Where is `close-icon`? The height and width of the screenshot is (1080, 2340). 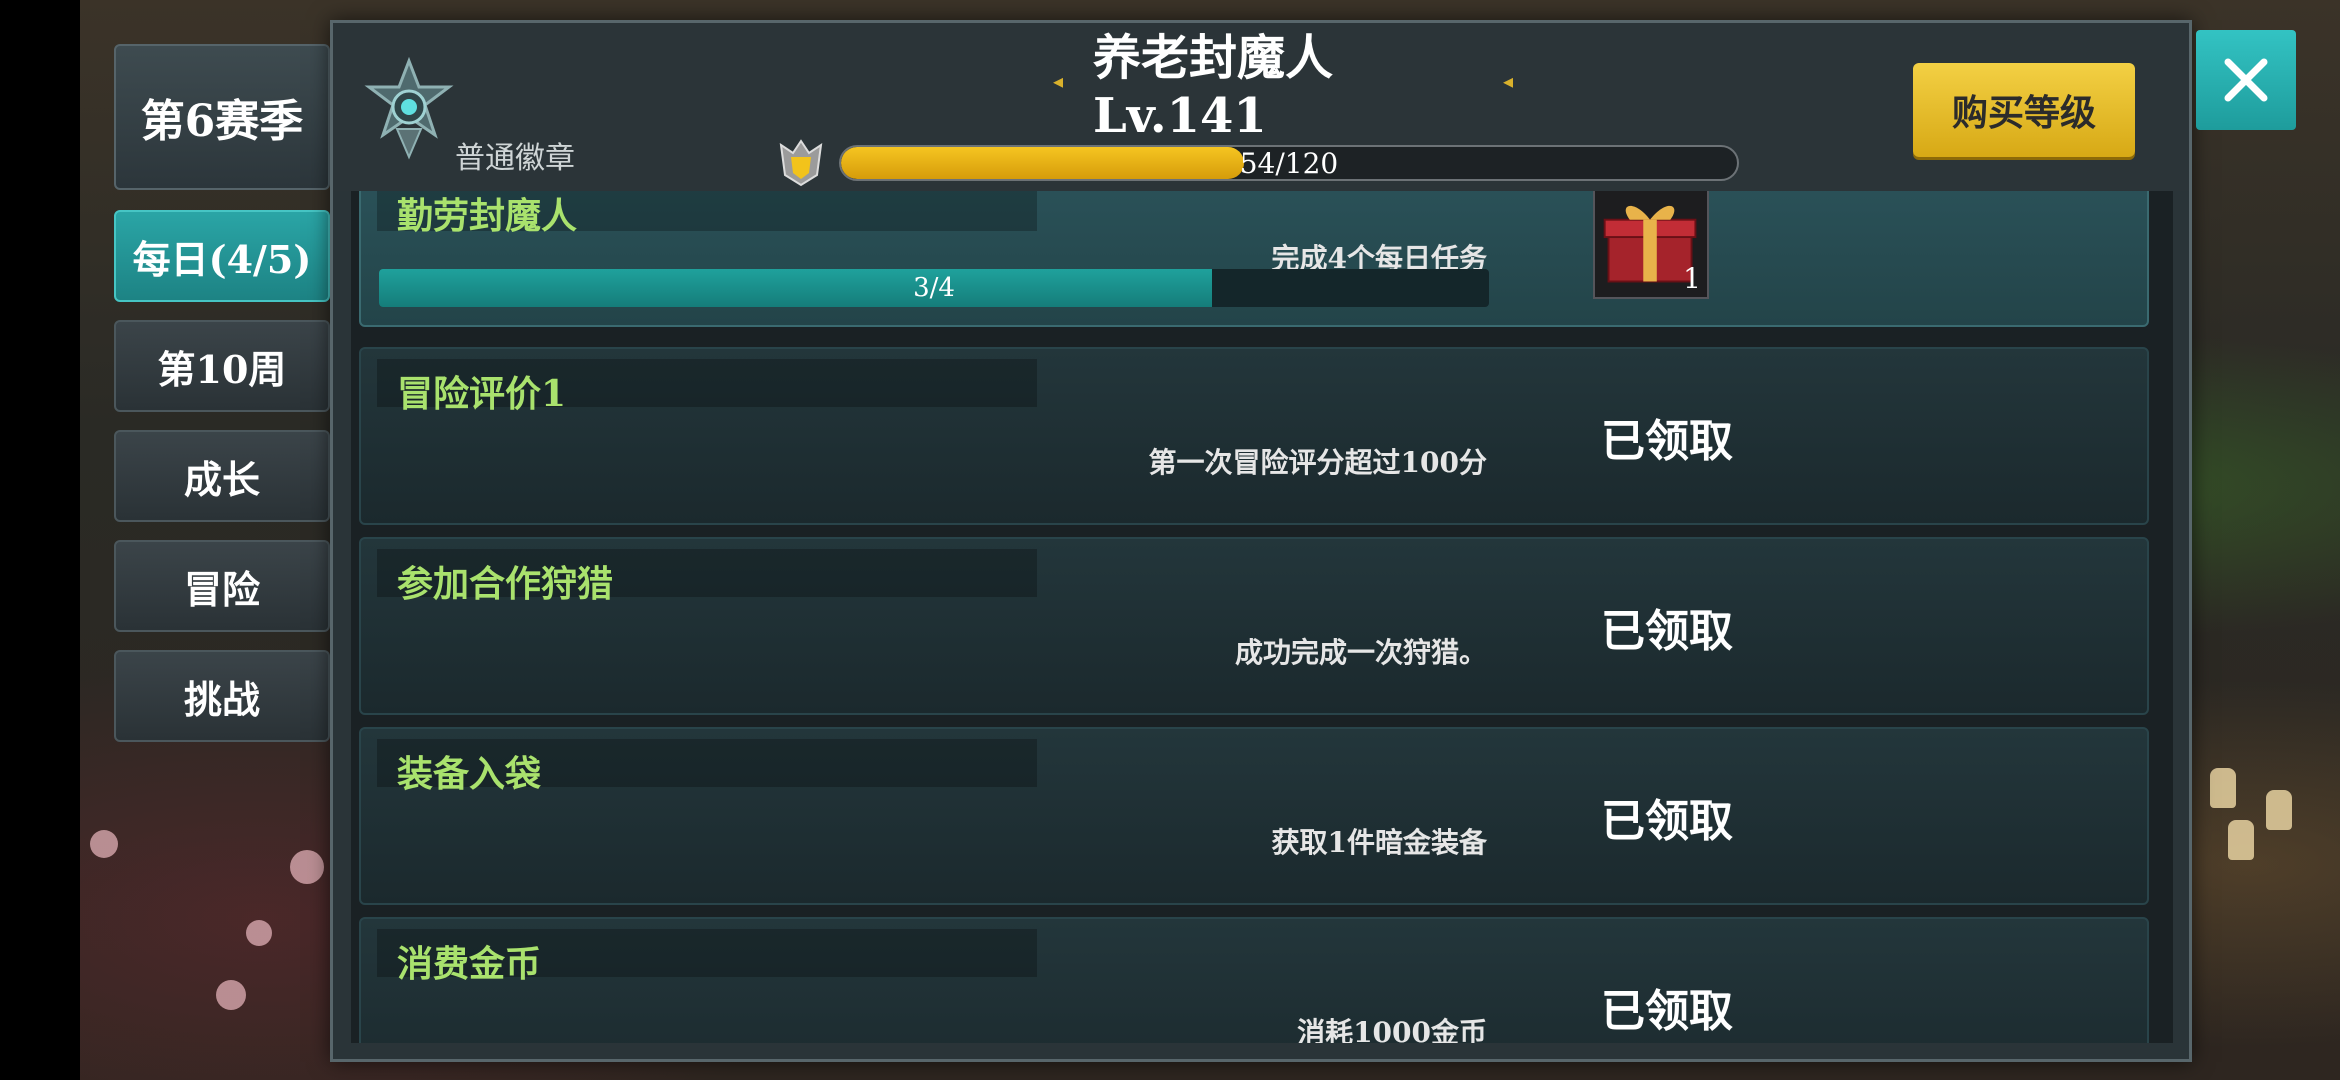 close-icon is located at coordinates (2246, 80).